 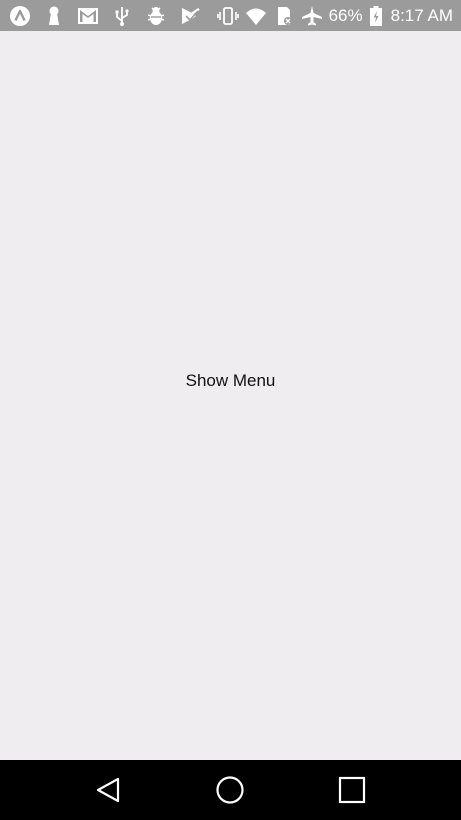 I want to click on home-icon, so click(x=230, y=790).